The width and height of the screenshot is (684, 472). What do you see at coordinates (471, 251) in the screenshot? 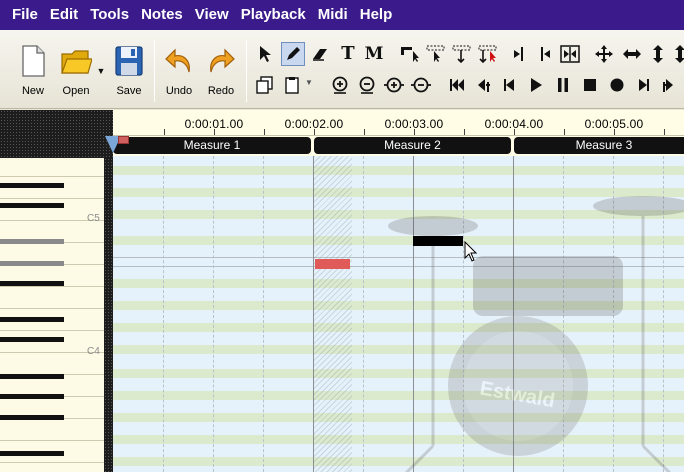
I see `mouse-pointer-icon` at bounding box center [471, 251].